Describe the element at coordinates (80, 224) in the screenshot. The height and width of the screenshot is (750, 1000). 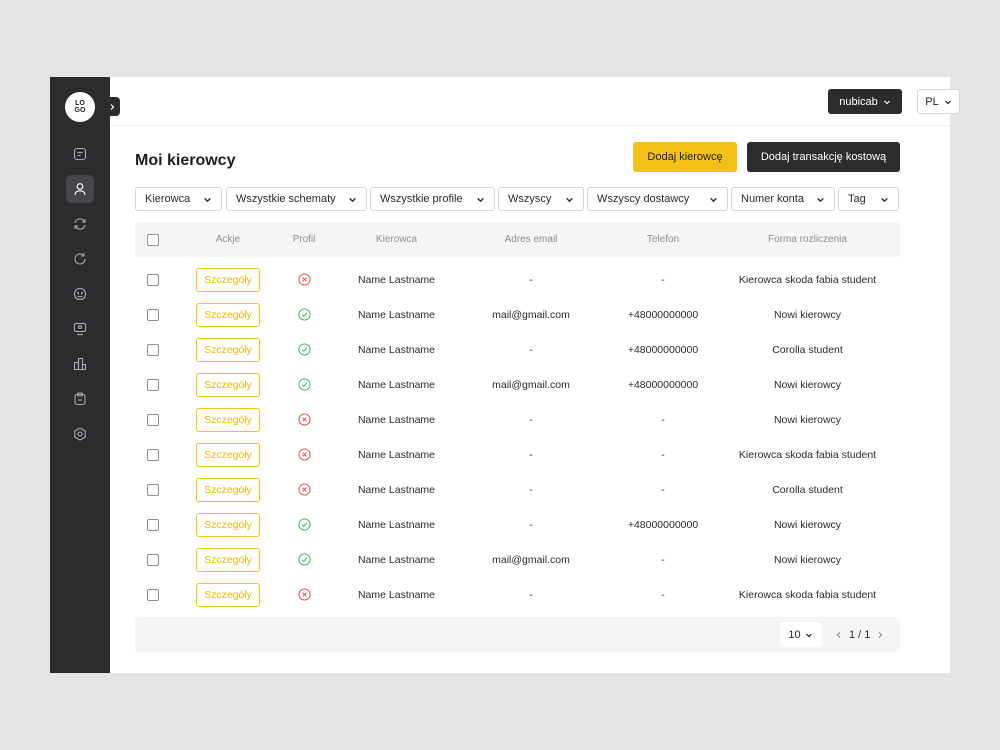
I see `sidebar-item-sync` at that location.